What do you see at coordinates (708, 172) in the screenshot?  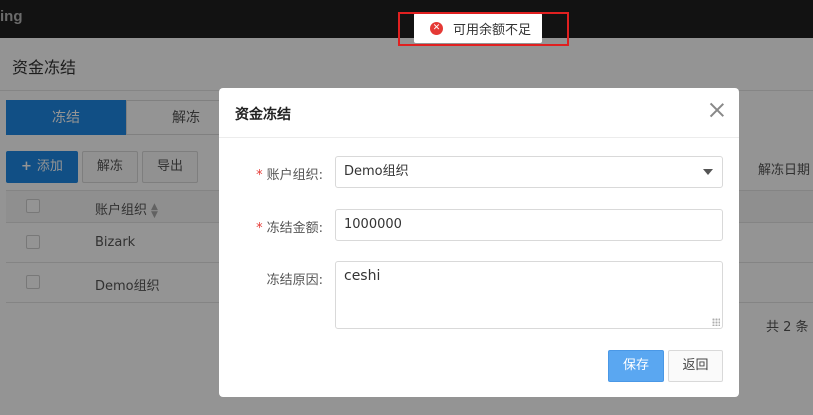 I see `caret-down-icon` at bounding box center [708, 172].